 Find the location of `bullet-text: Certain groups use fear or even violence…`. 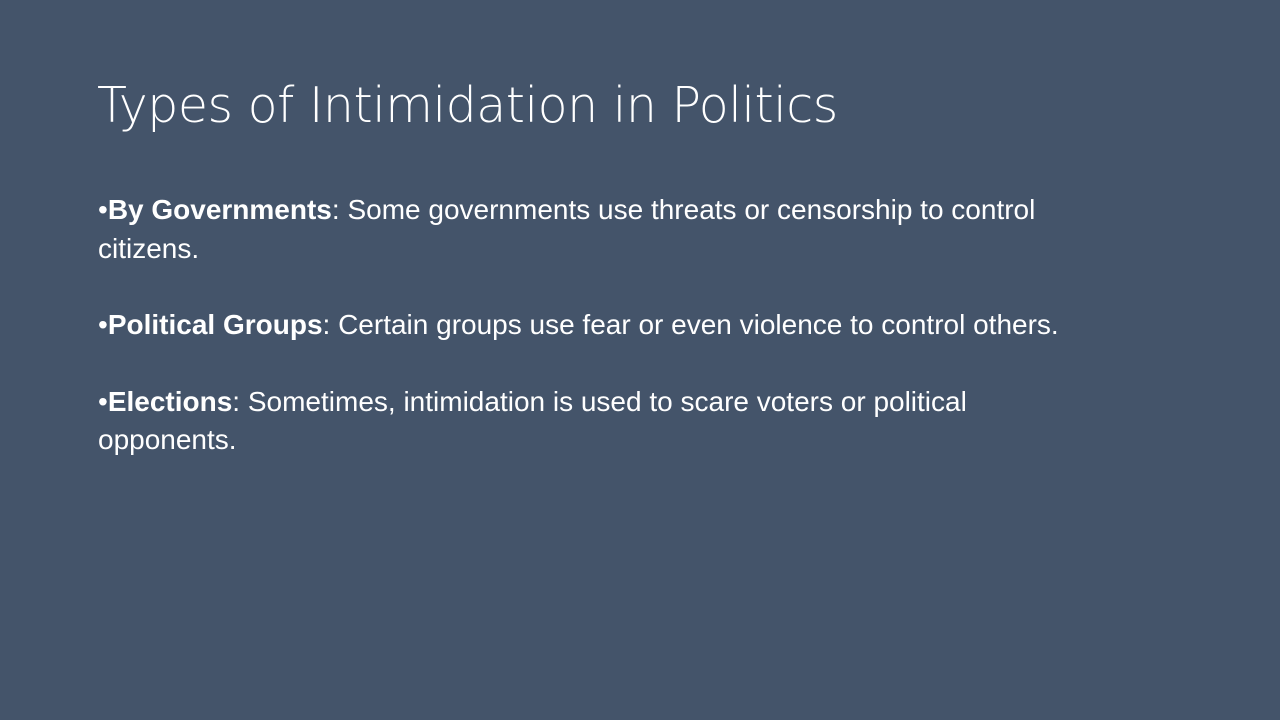

bullet-text: Certain groups use fear or even violence… is located at coordinates (694, 324).